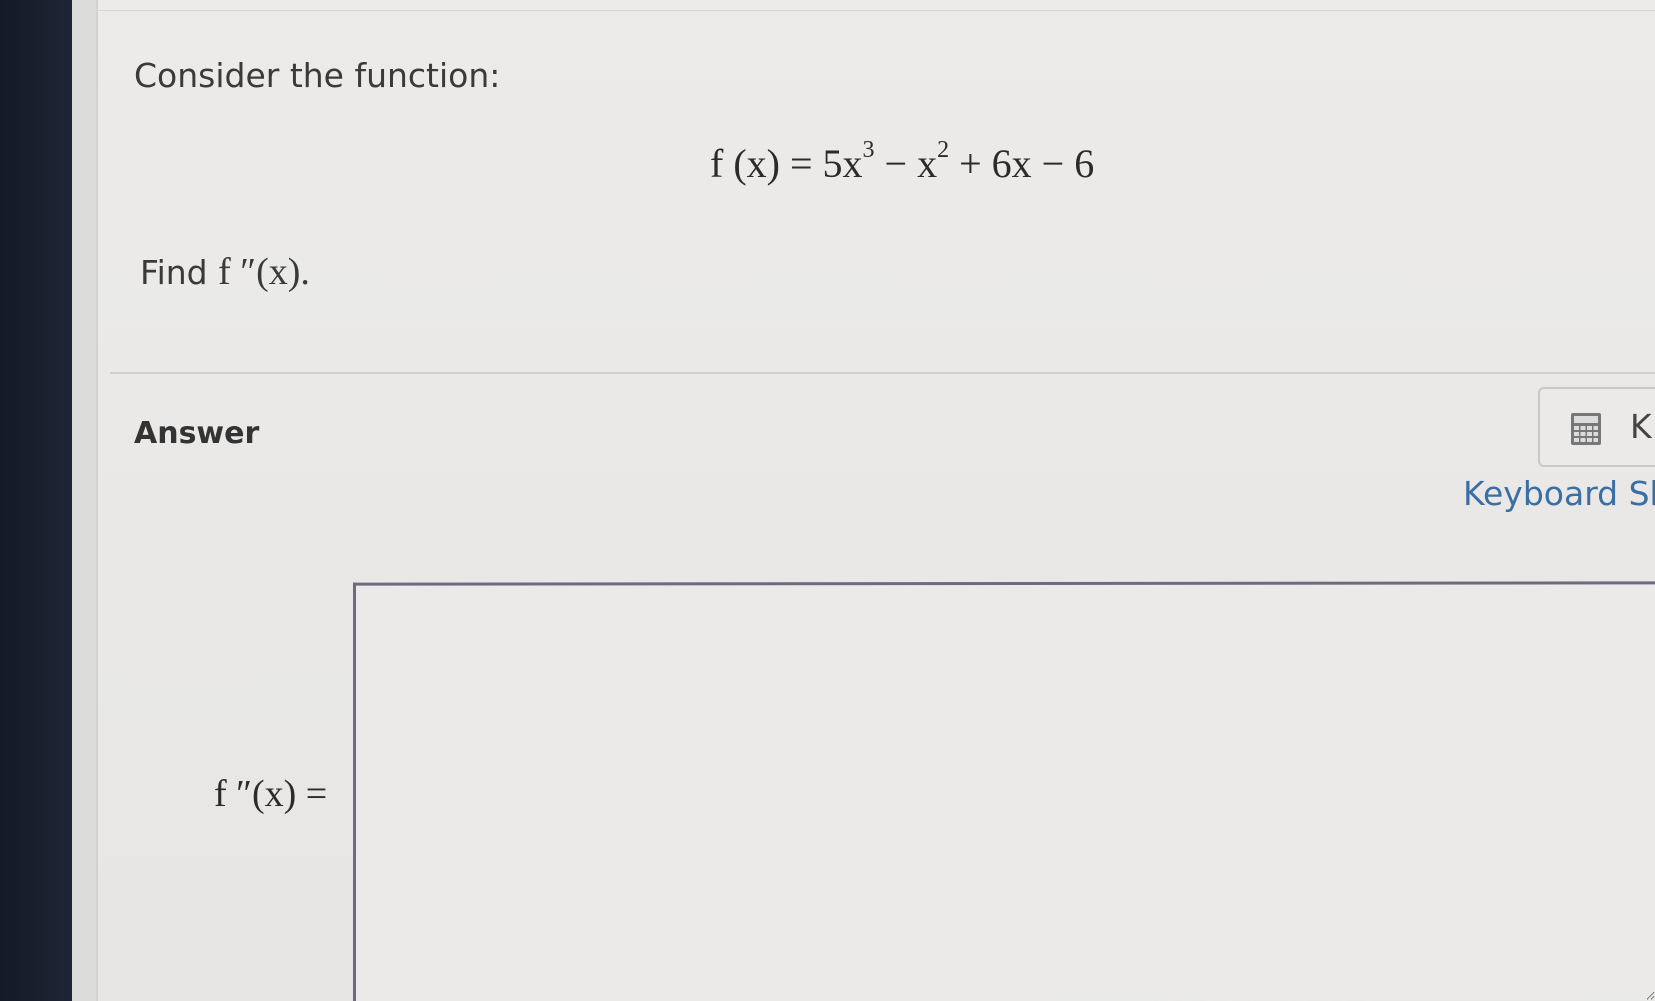 This screenshot has height=1001, width=1655. I want to click on calculator-button: K, so click(1596, 427).